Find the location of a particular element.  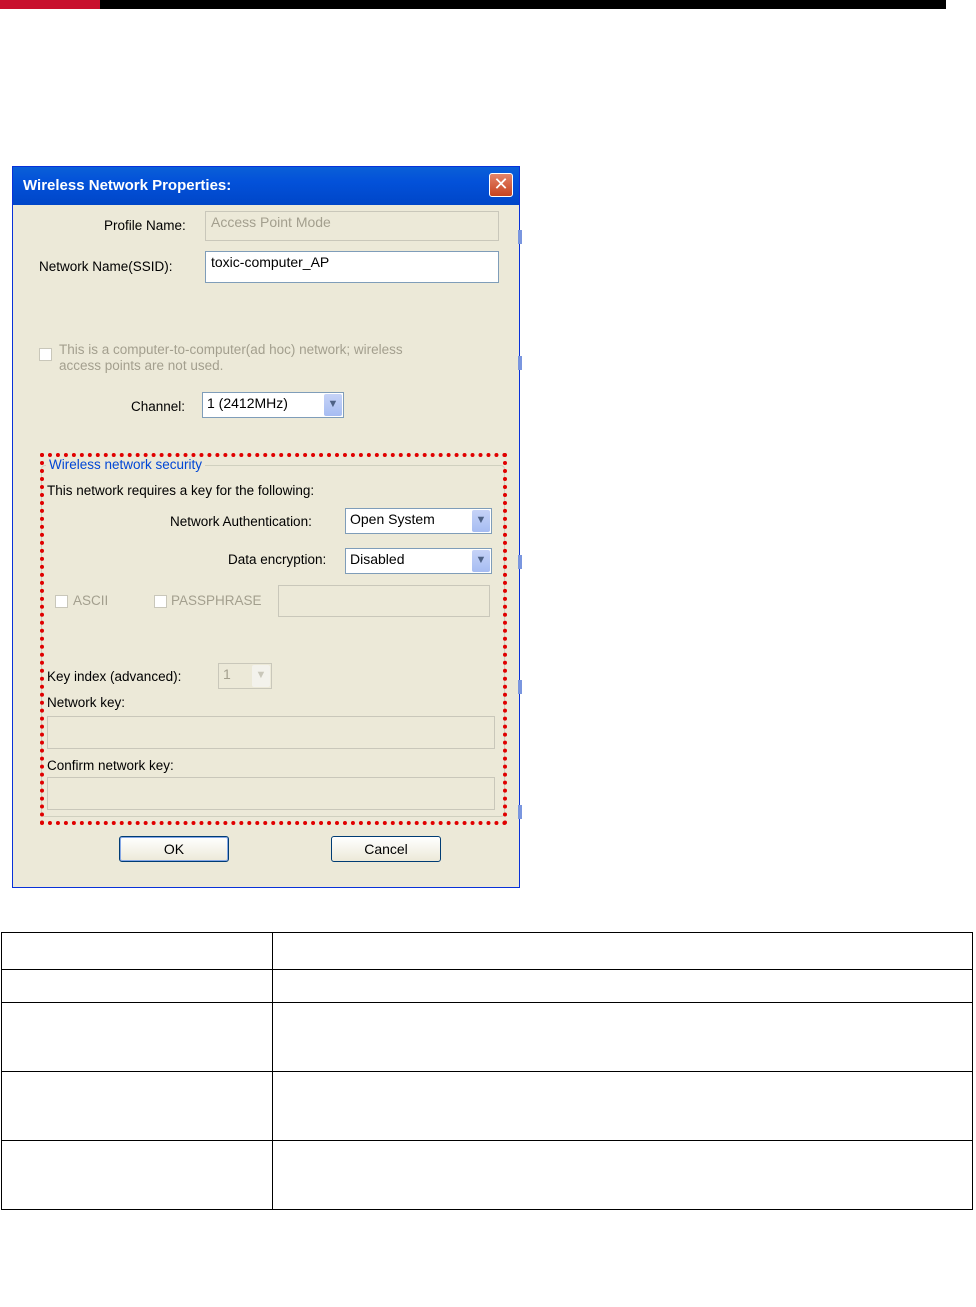

channel-select: 1 (2412MHz) ▼ is located at coordinates (273, 405).